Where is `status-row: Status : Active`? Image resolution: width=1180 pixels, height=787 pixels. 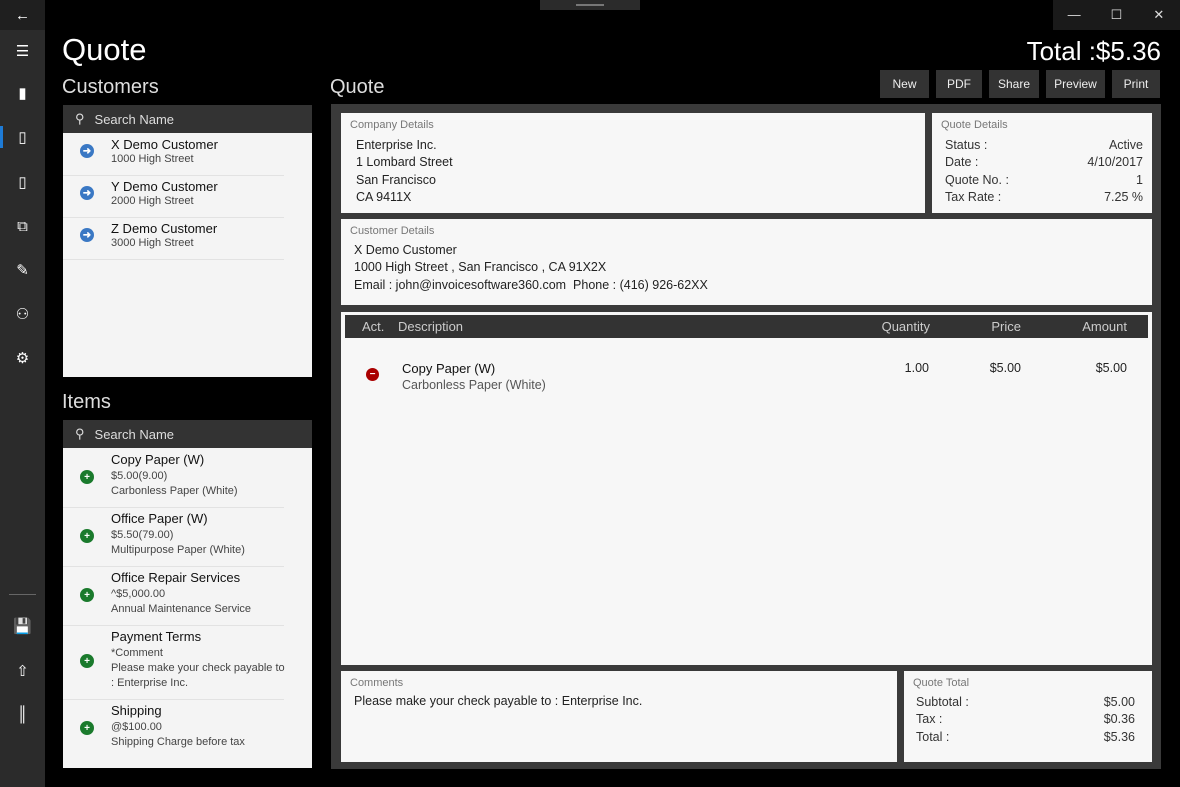
status-row: Status : Active is located at coordinates (1044, 145).